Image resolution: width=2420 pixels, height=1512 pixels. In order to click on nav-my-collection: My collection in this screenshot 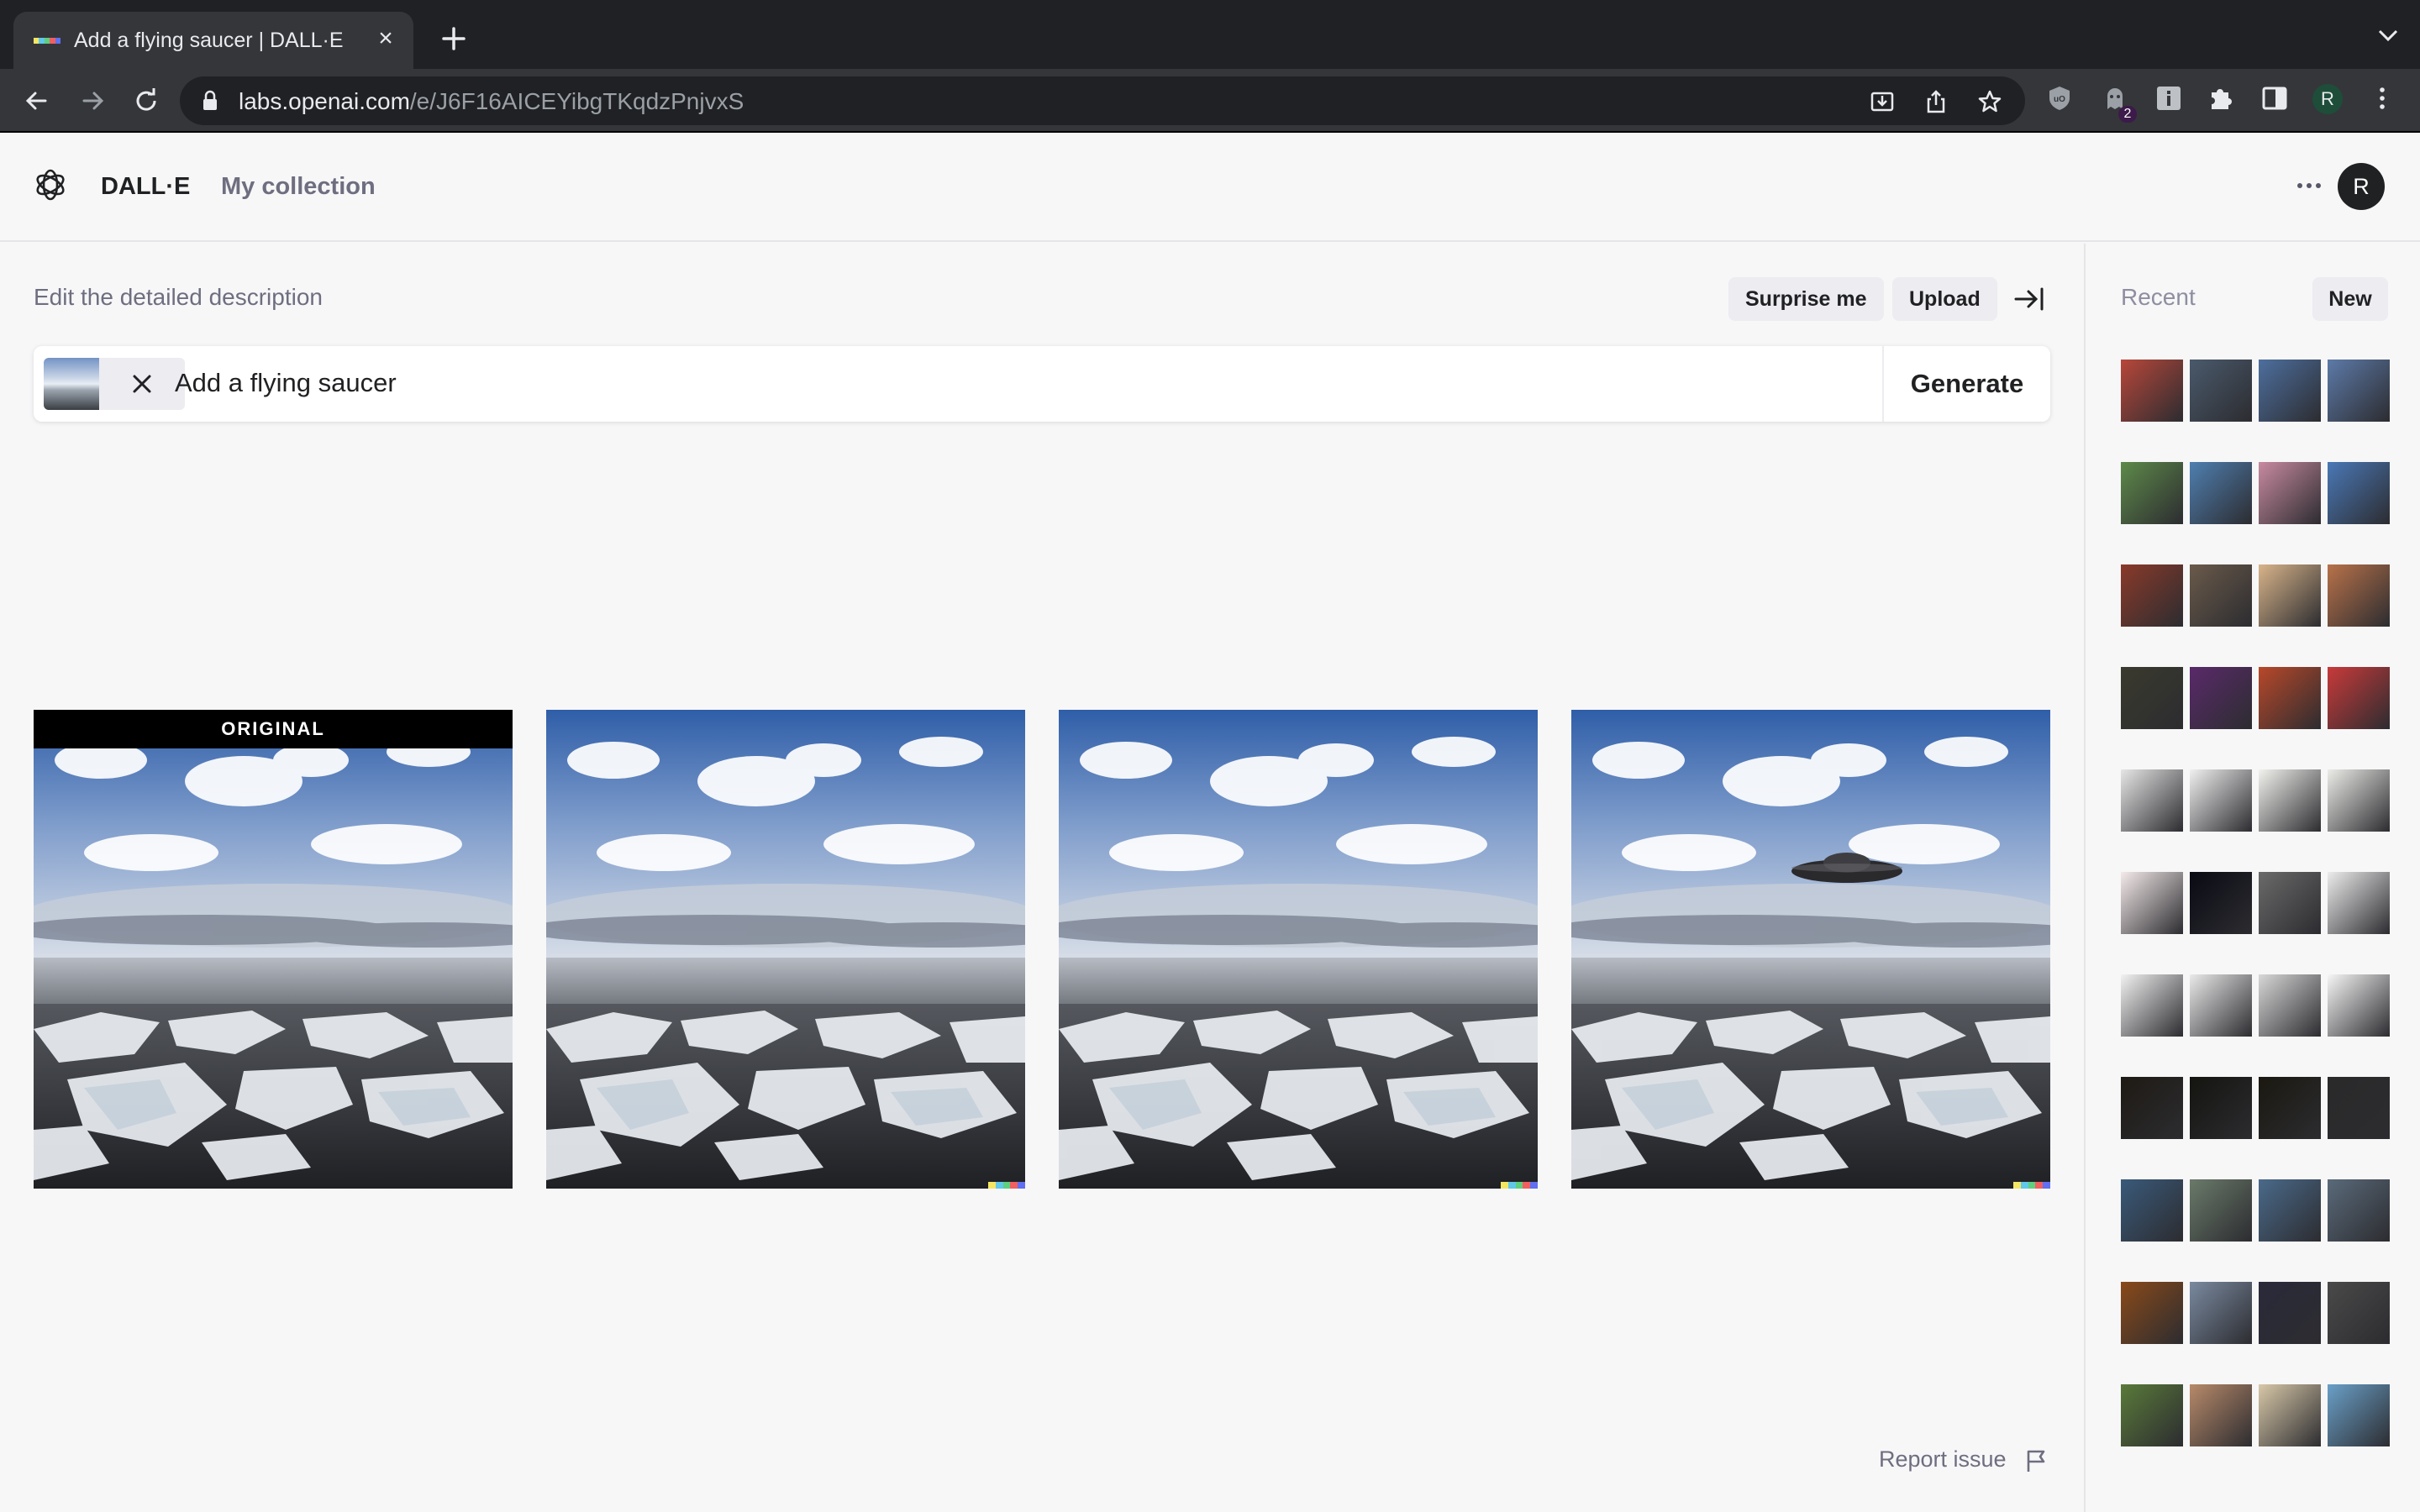, I will do `click(299, 187)`.